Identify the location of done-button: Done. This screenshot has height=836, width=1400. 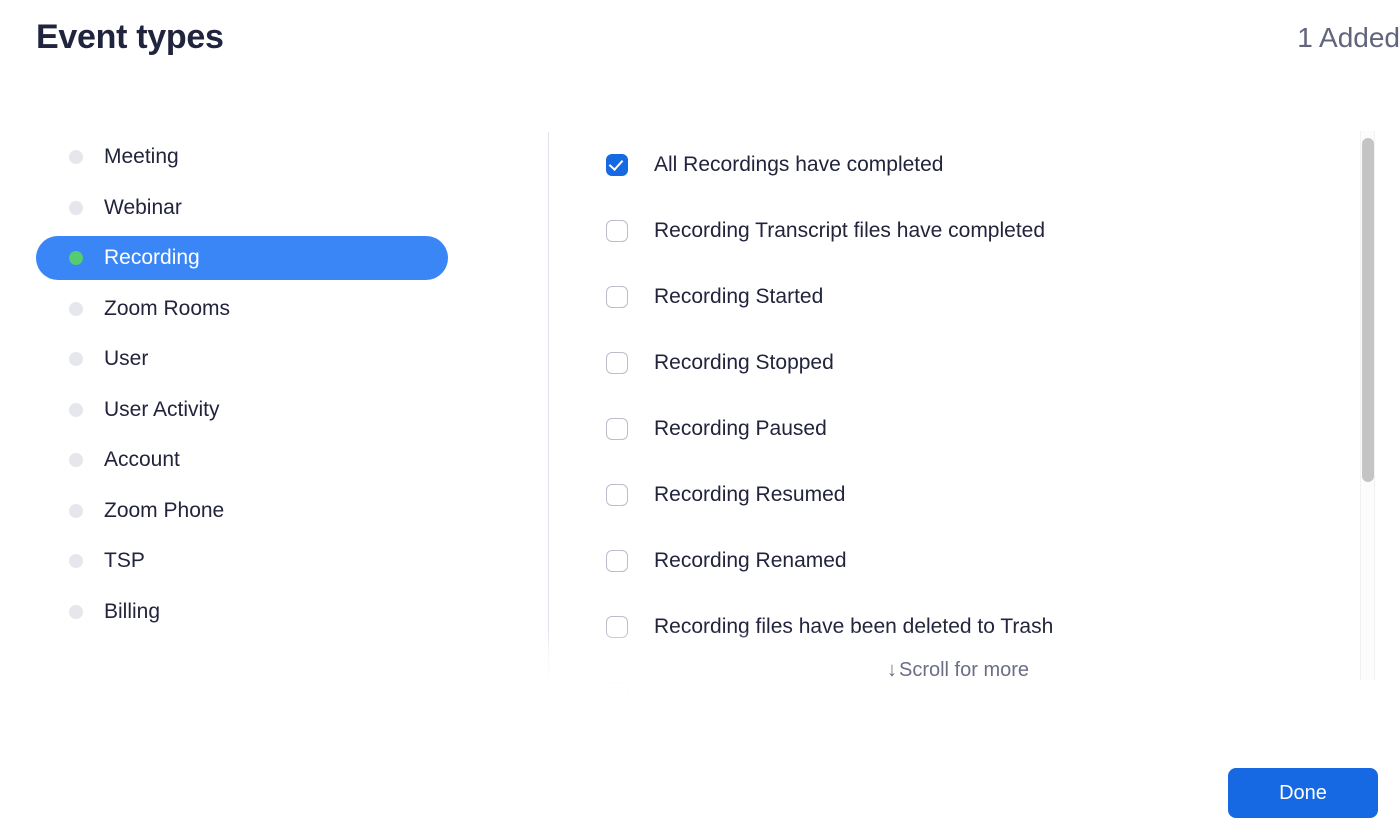
(1303, 793).